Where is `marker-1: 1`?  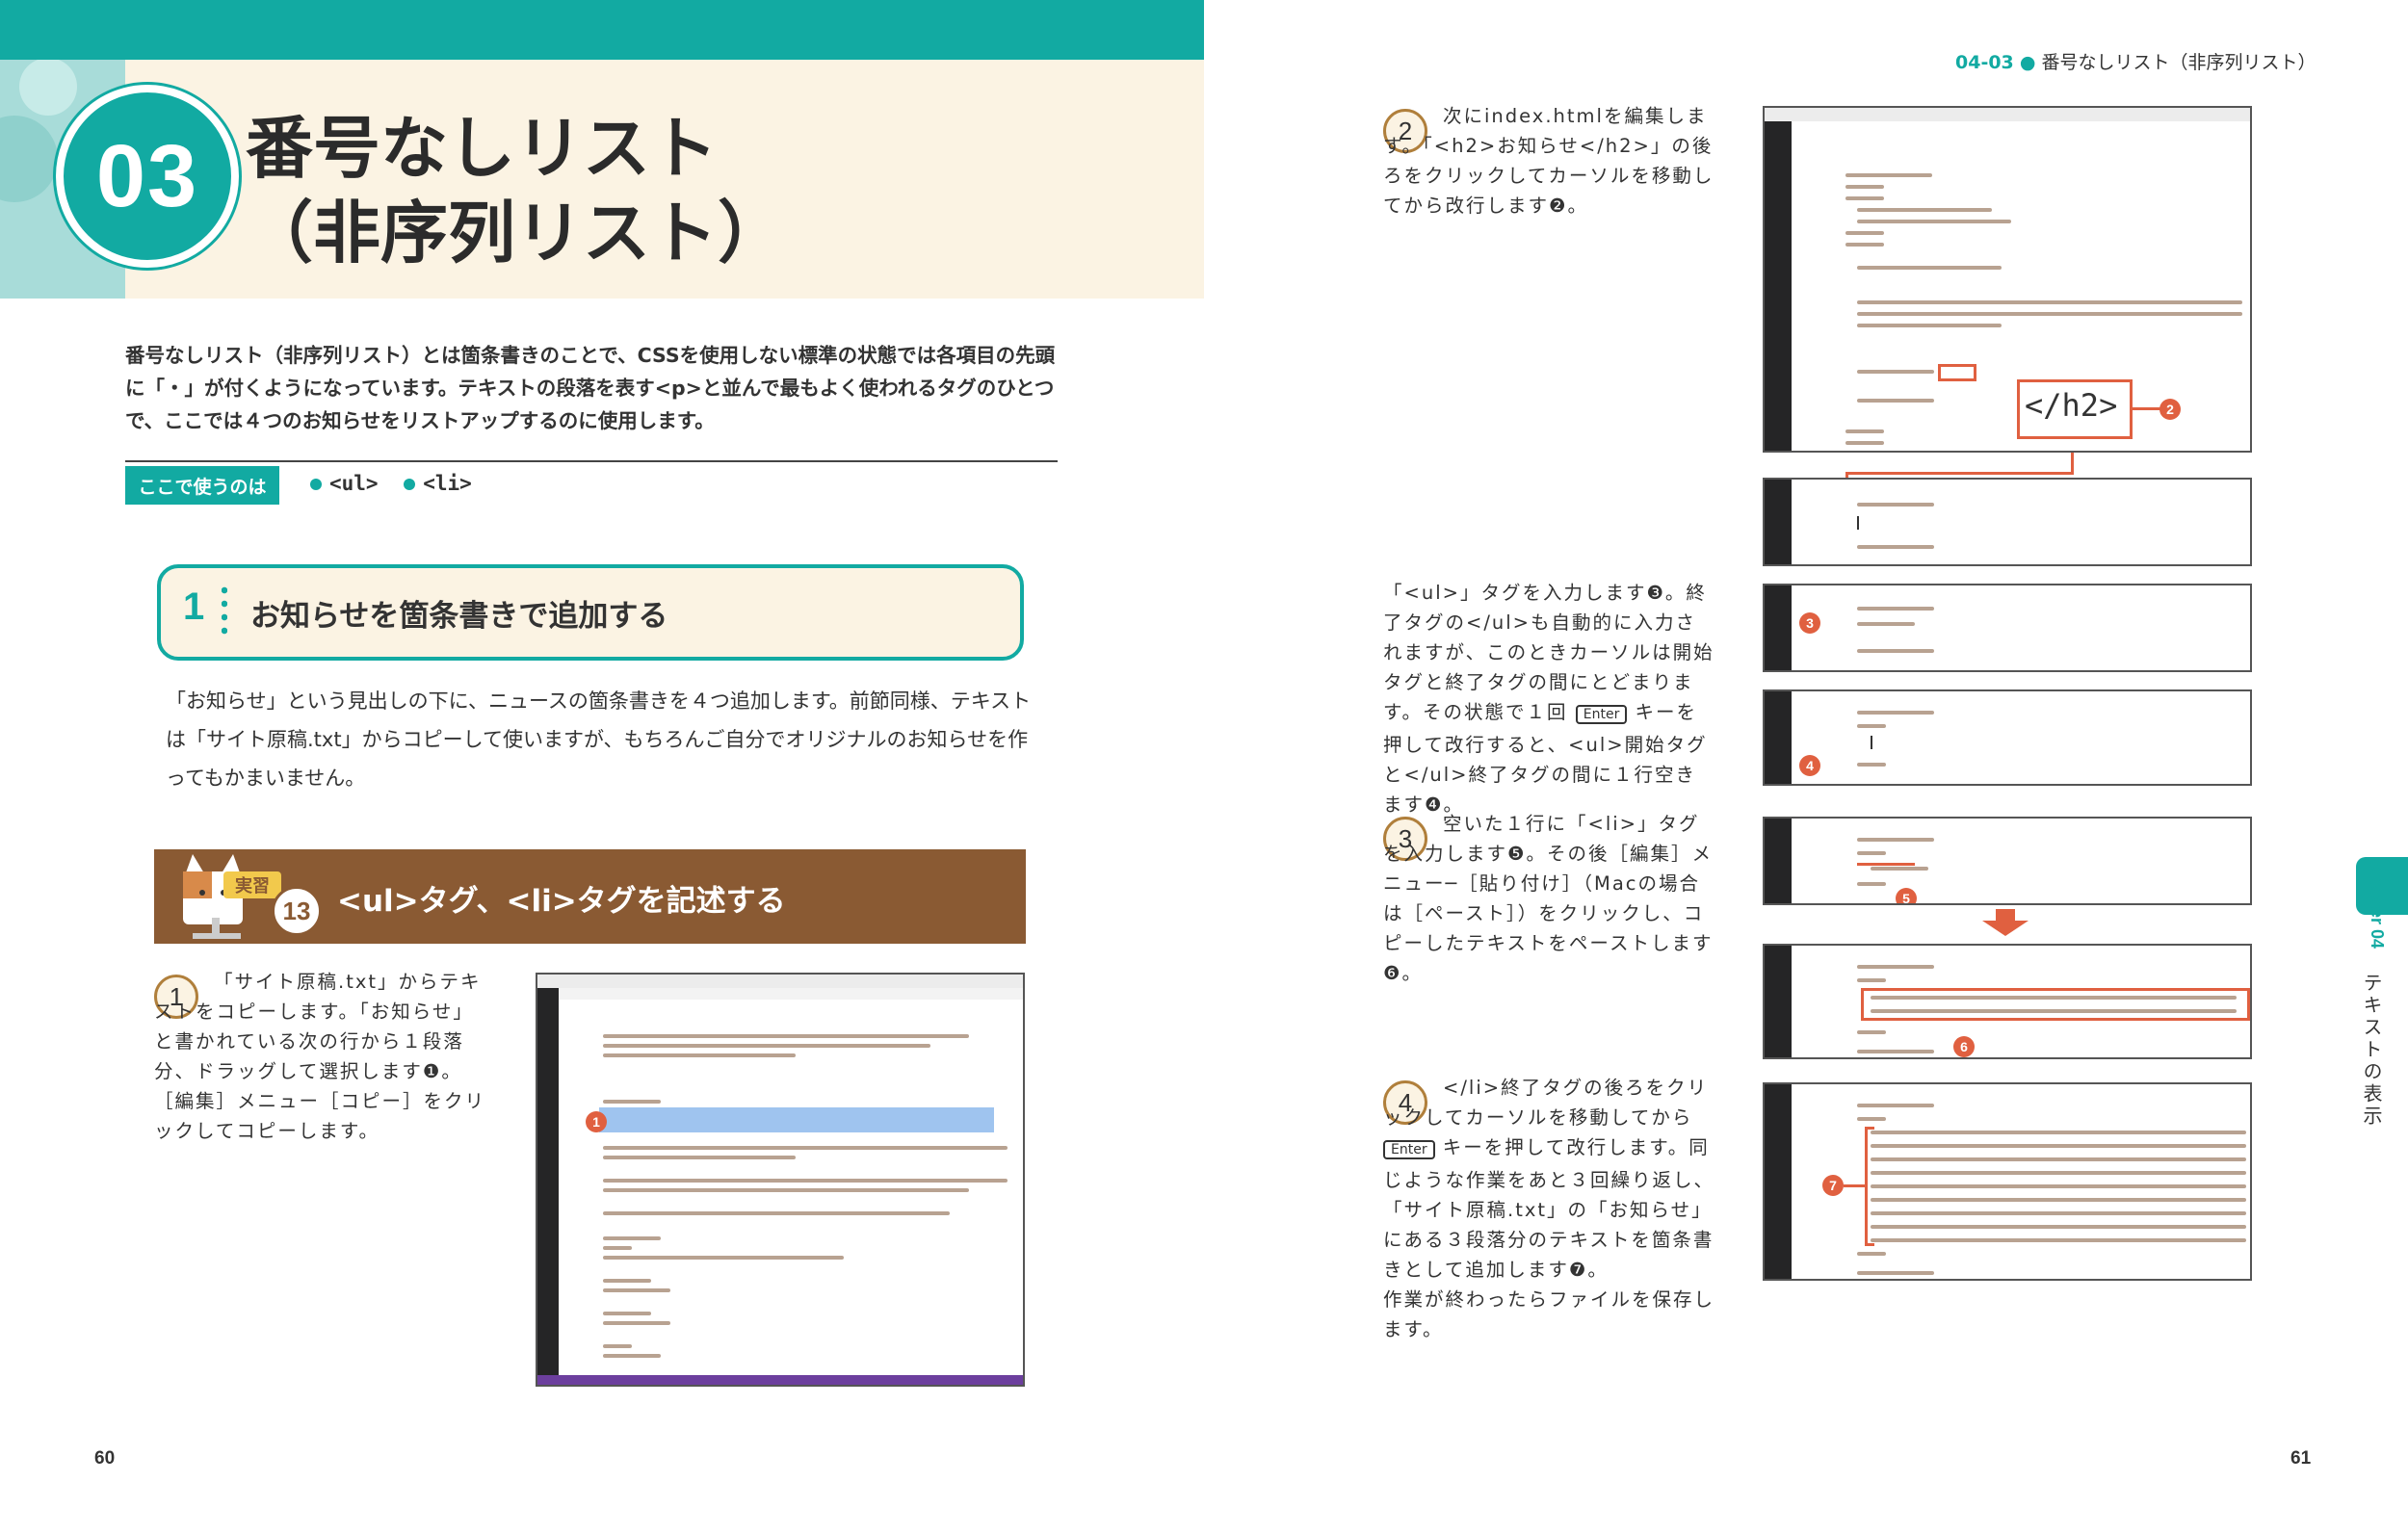
marker-1: 1 is located at coordinates (596, 1121).